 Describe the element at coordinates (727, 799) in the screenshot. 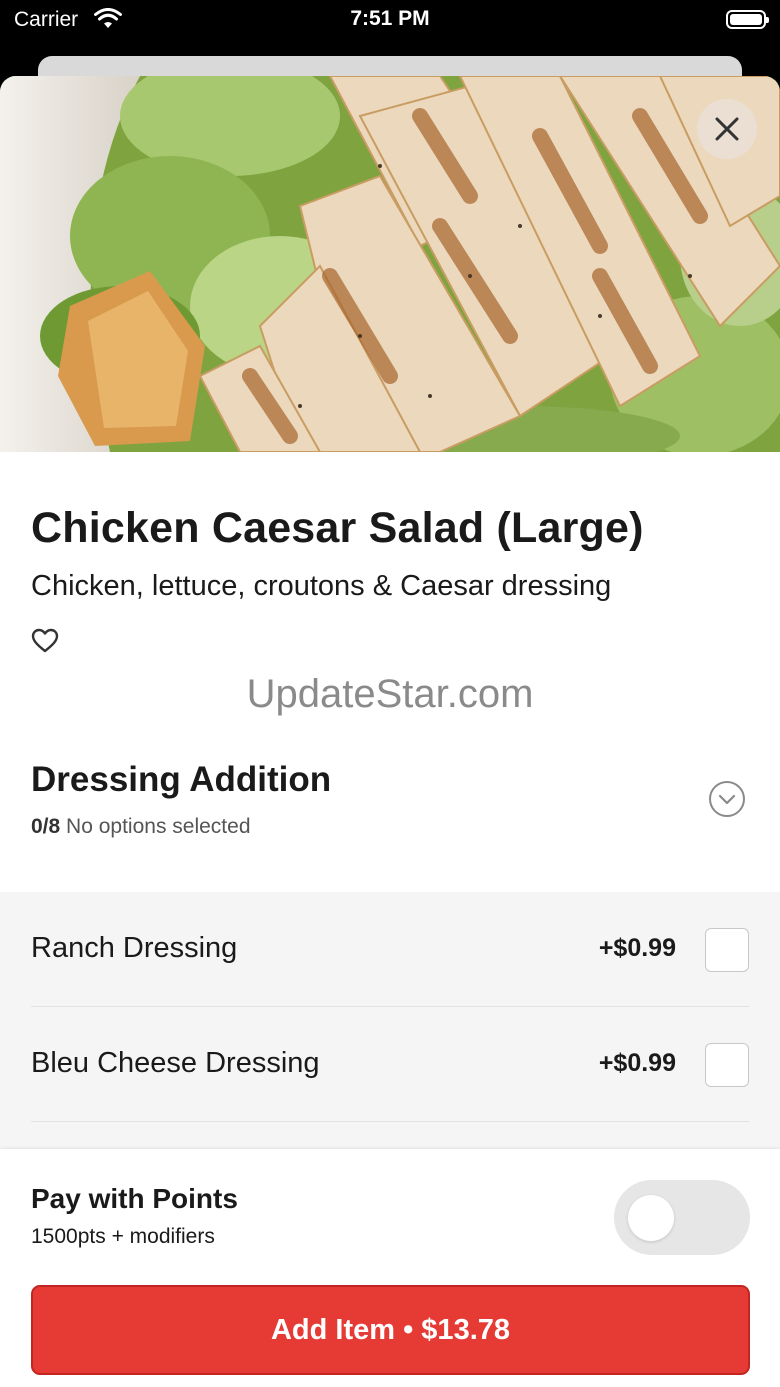

I see `chevron-down-icon` at that location.